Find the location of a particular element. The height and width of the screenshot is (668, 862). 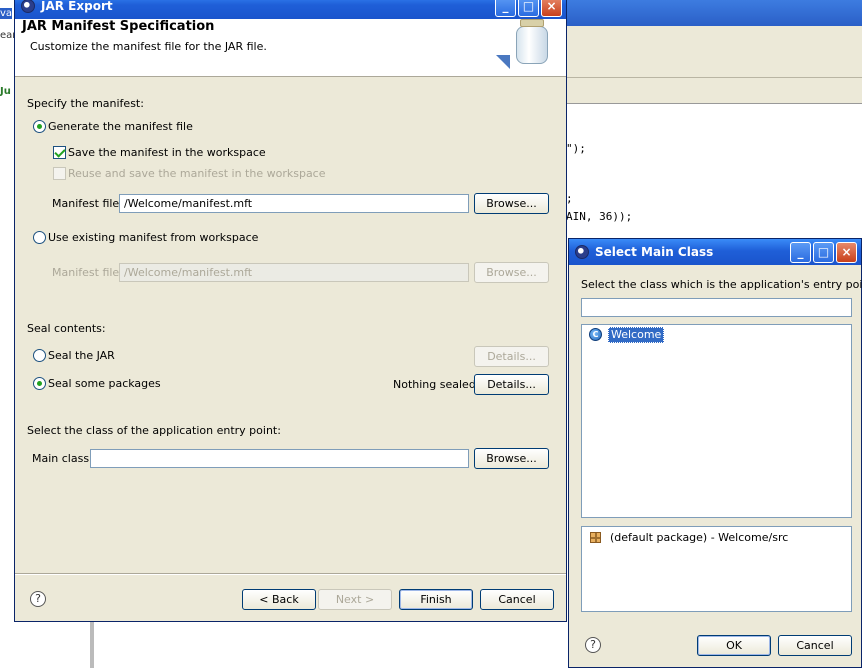

seal-packages-label: Seal some packages is located at coordinates (104, 383).